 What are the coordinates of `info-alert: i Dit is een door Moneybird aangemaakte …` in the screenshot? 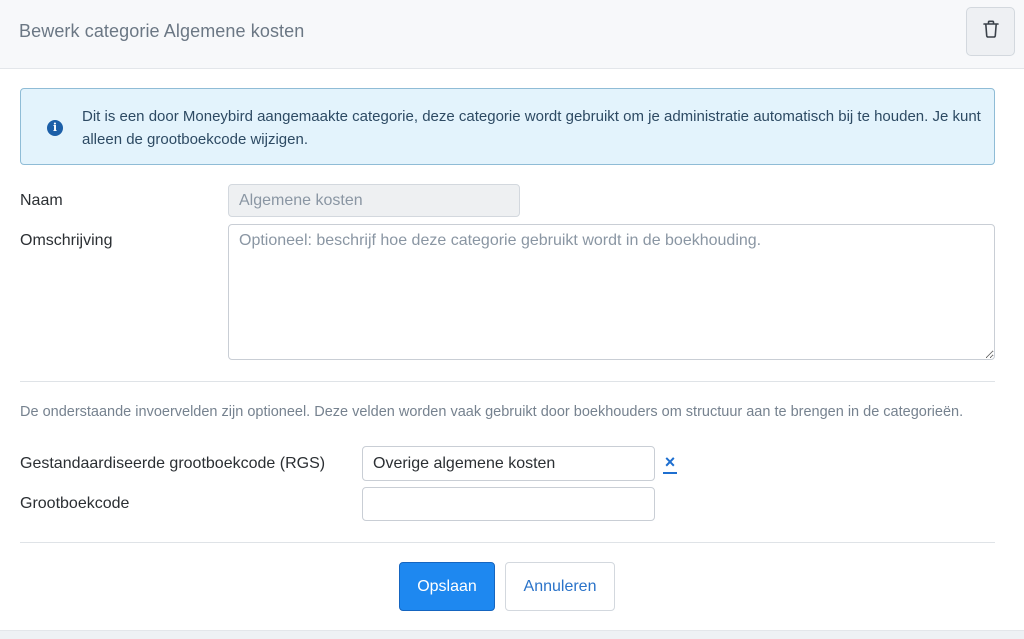 It's located at (507, 126).